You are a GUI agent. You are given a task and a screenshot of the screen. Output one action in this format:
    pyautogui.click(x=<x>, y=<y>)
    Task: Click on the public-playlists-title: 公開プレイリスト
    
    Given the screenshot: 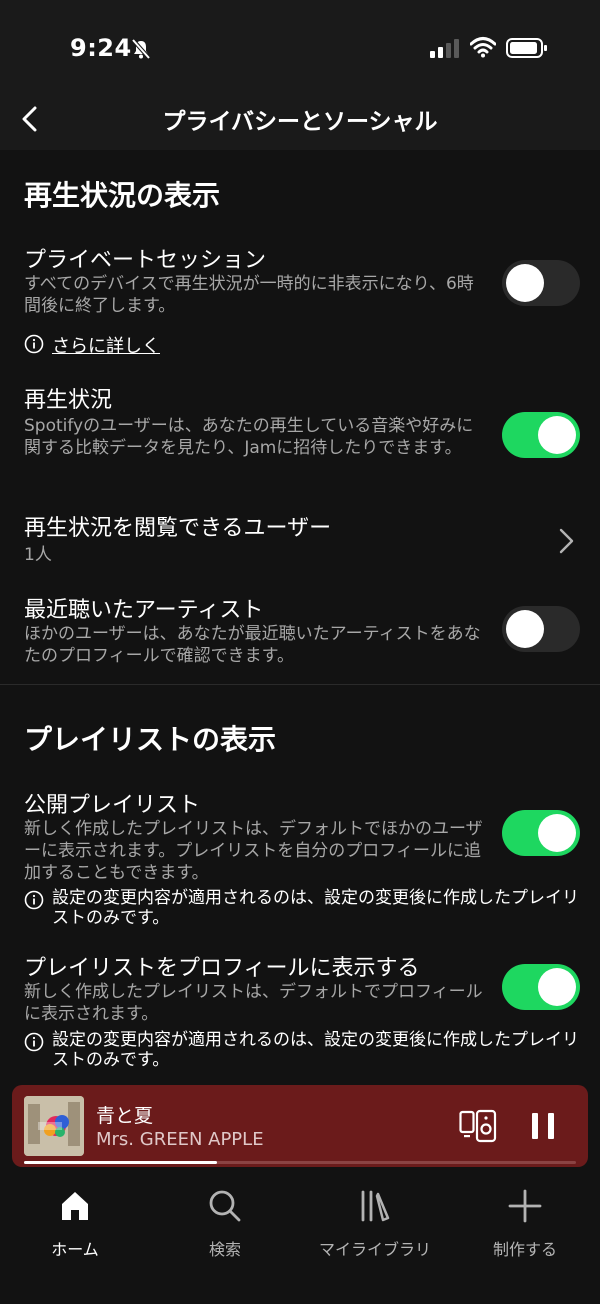 What is the action you would take?
    pyautogui.click(x=112, y=805)
    